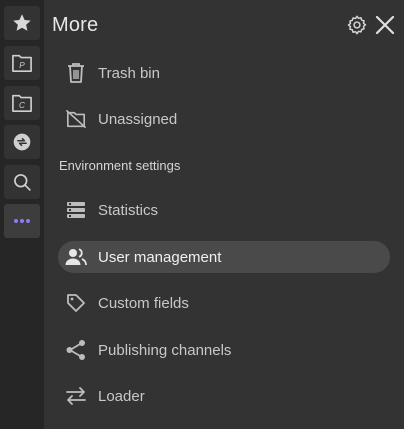 This screenshot has width=404, height=429. I want to click on more-button, so click(22, 221).